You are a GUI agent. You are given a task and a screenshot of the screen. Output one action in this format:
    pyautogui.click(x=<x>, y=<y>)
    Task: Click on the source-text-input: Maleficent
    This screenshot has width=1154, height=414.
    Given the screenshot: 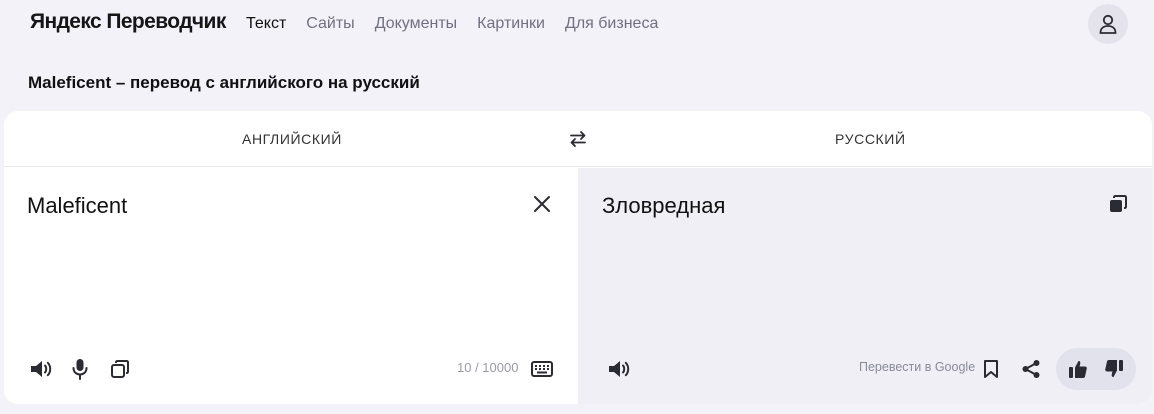 What is the action you would take?
    pyautogui.click(x=77, y=206)
    